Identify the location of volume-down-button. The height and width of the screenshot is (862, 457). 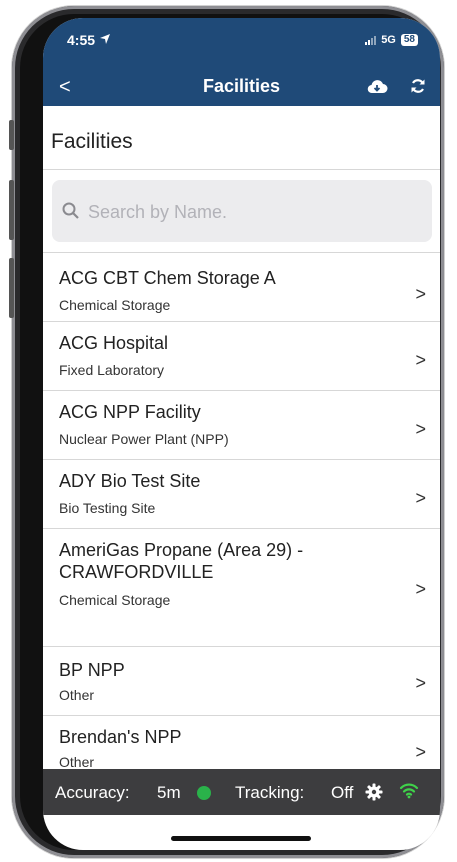
(11, 288).